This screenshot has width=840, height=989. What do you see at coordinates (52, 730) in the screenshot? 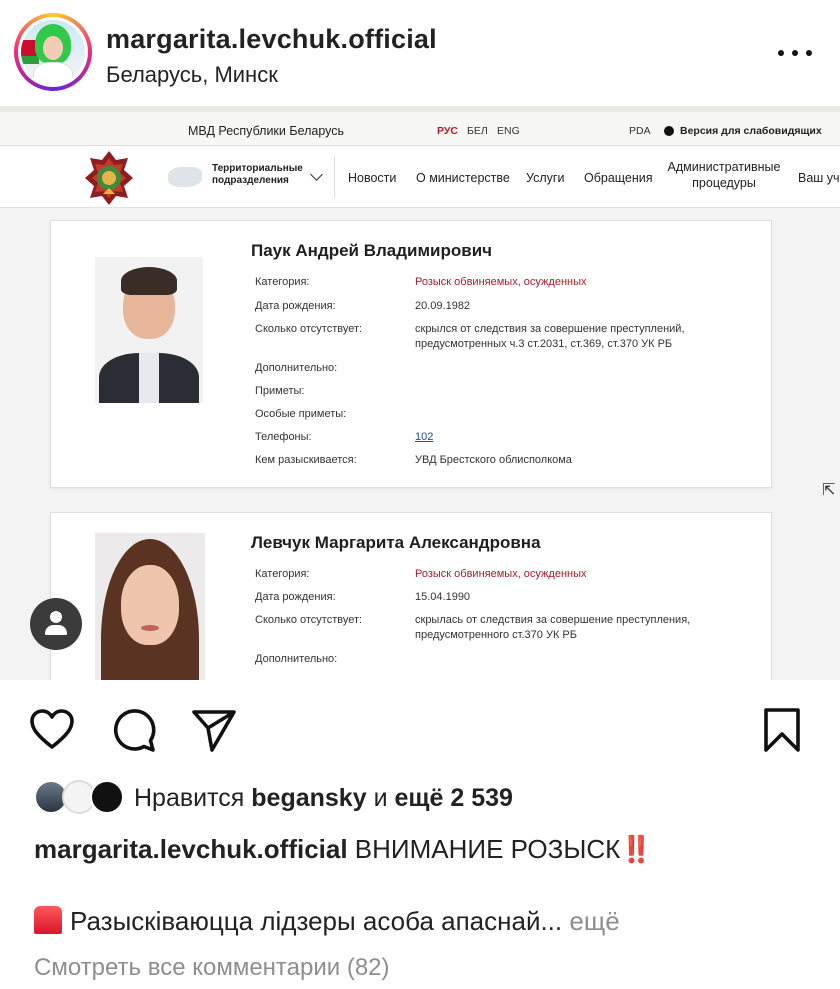
I see `heart-icon` at bounding box center [52, 730].